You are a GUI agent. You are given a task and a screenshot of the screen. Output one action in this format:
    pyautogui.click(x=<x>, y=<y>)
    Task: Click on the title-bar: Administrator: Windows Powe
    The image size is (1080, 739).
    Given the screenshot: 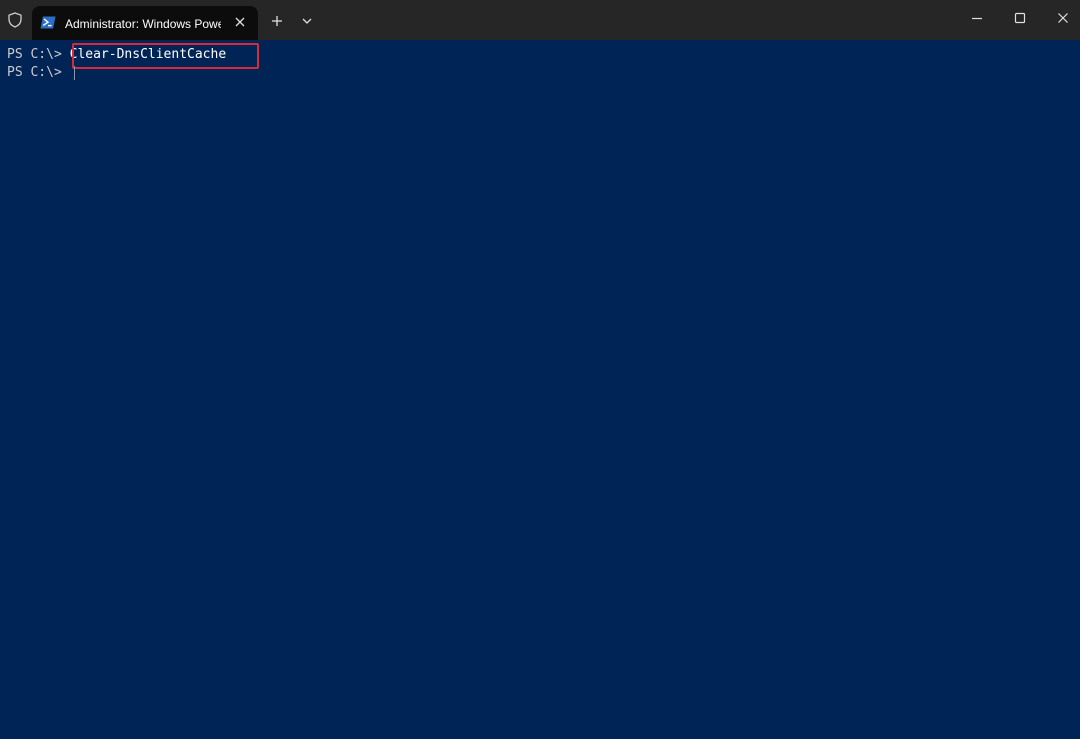 What is the action you would take?
    pyautogui.click(x=540, y=20)
    